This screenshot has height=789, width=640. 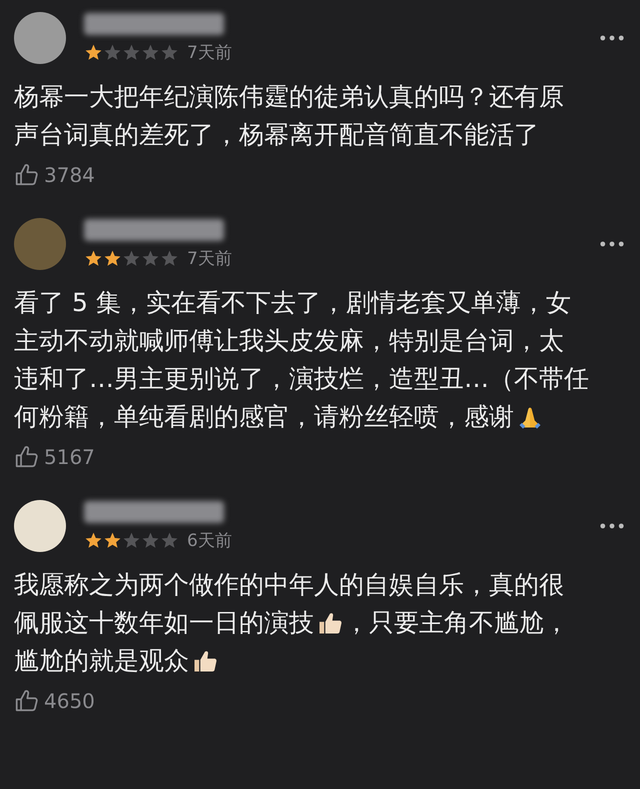 What do you see at coordinates (289, 341) in the screenshot?
I see `review-text: 主动不动就喊师傅让我头皮发麻，特别是台词，太` at bounding box center [289, 341].